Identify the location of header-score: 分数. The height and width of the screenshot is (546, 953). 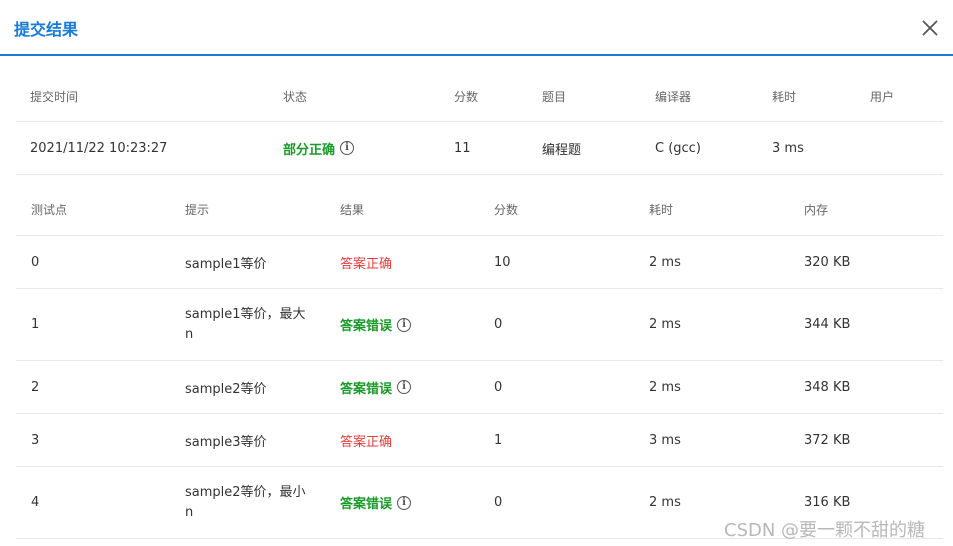
(466, 97).